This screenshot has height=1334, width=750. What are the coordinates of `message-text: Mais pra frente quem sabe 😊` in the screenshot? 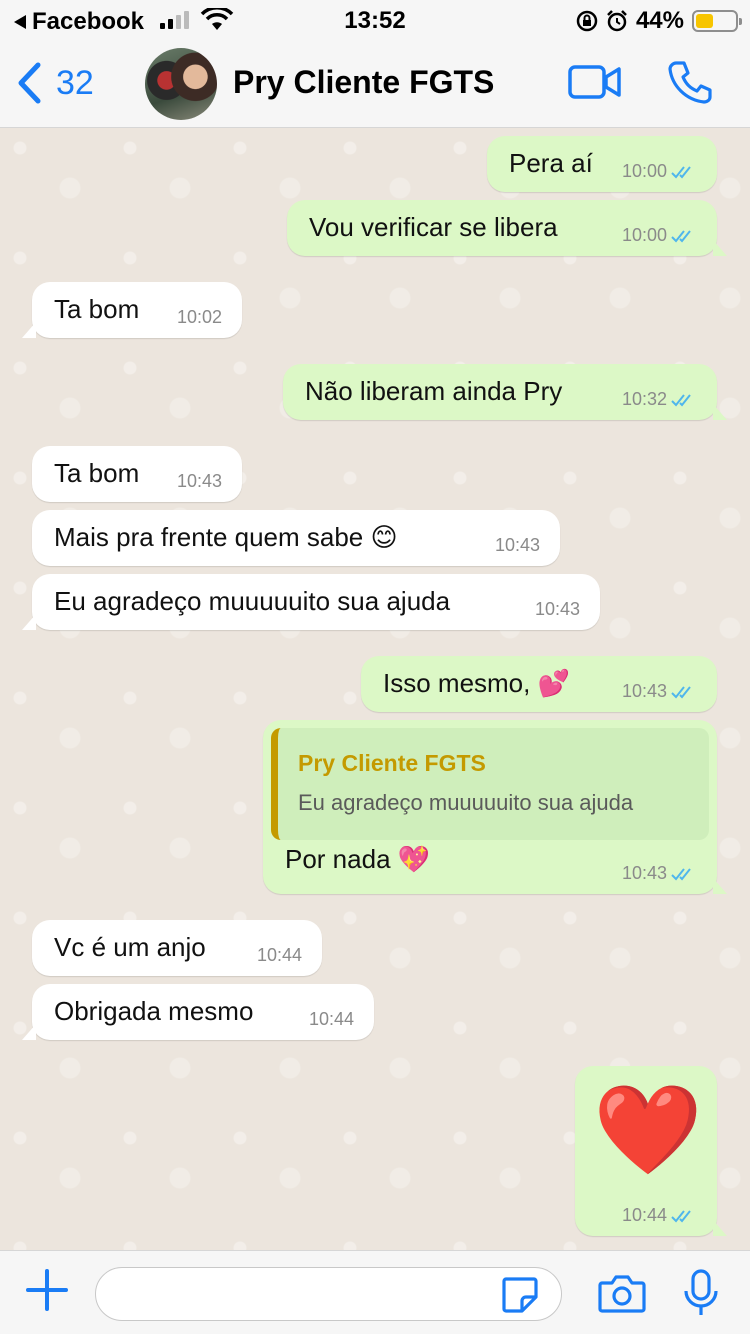 It's located at (226, 537).